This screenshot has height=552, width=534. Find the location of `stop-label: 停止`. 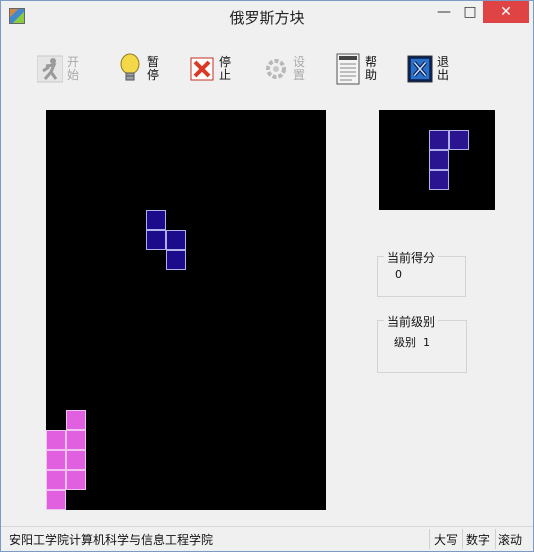

stop-label: 停止 is located at coordinates (225, 68).